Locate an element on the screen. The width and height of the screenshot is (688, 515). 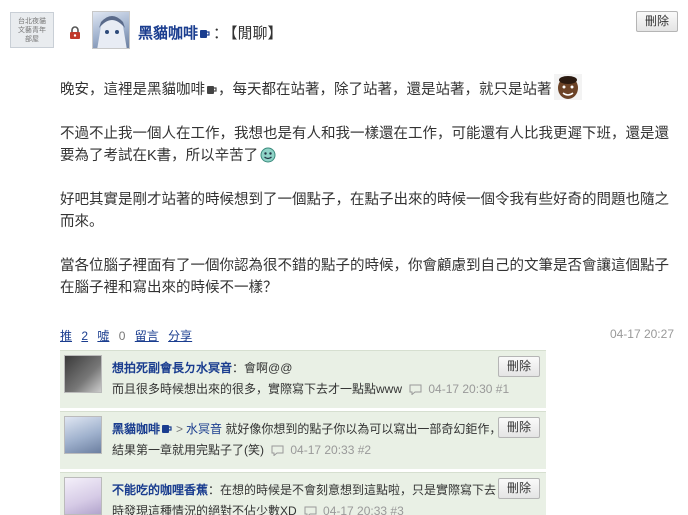
comment-line-1: 想拍死副會長ㄉ水冥音：會啊@@ is located at coordinates (202, 367).